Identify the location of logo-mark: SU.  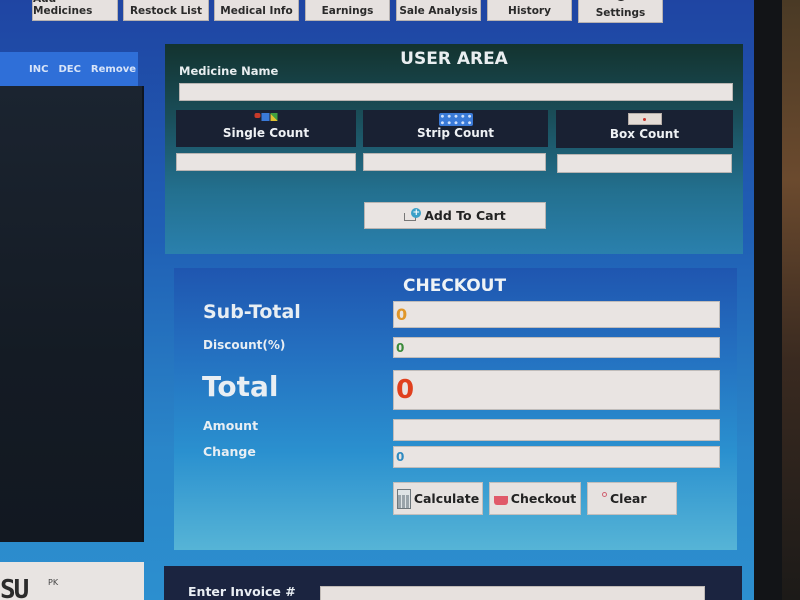
(14, 587).